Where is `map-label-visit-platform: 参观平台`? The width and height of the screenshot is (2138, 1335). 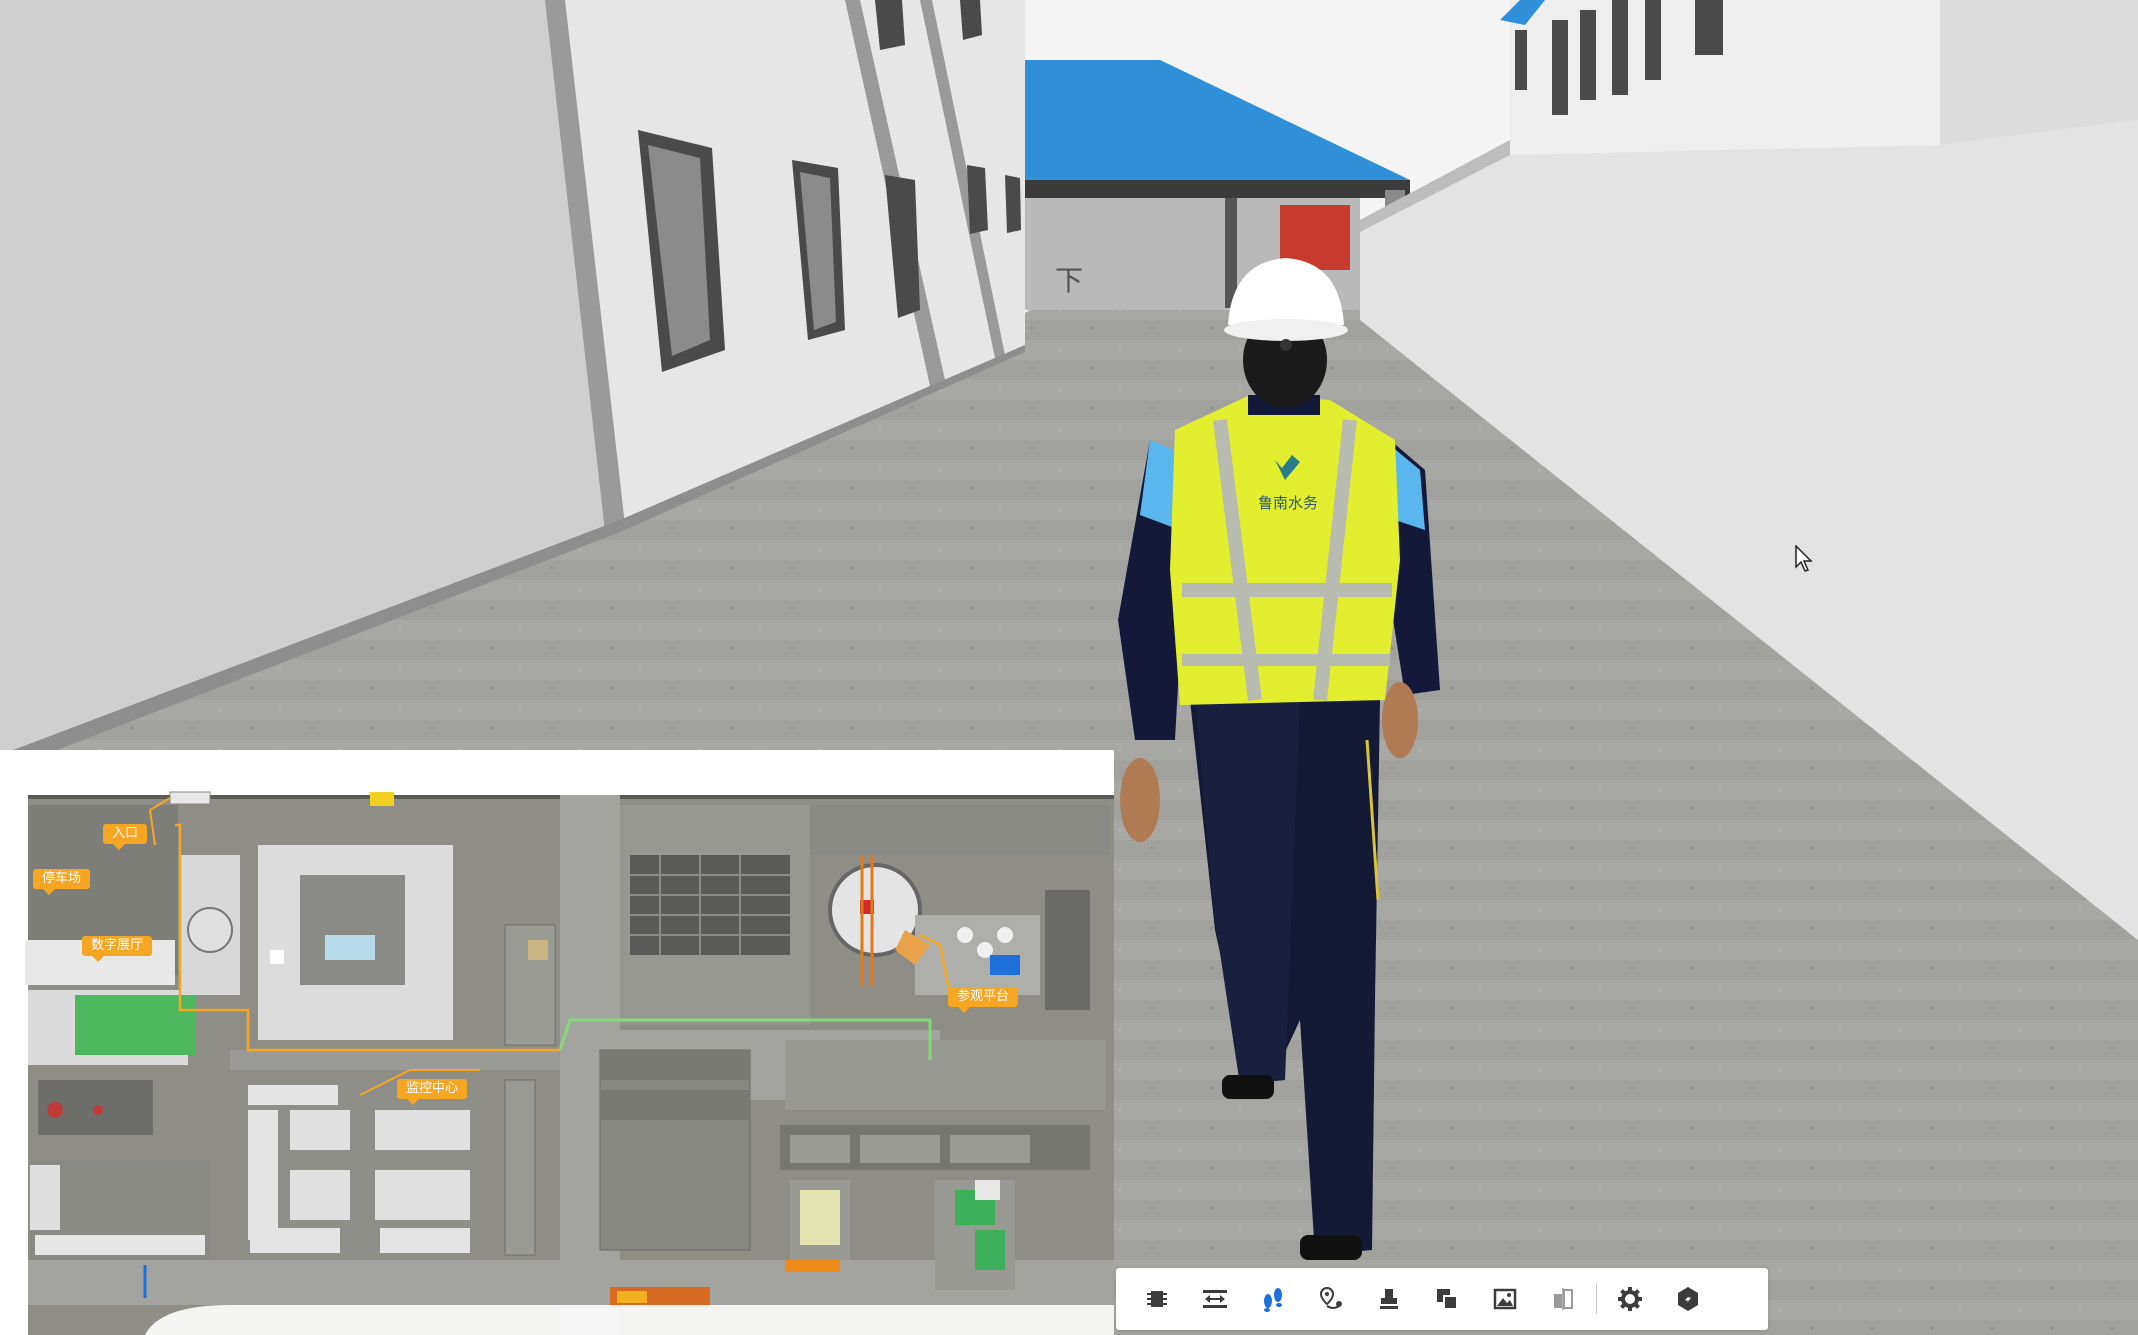
map-label-visit-platform: 参观平台 is located at coordinates (983, 1000).